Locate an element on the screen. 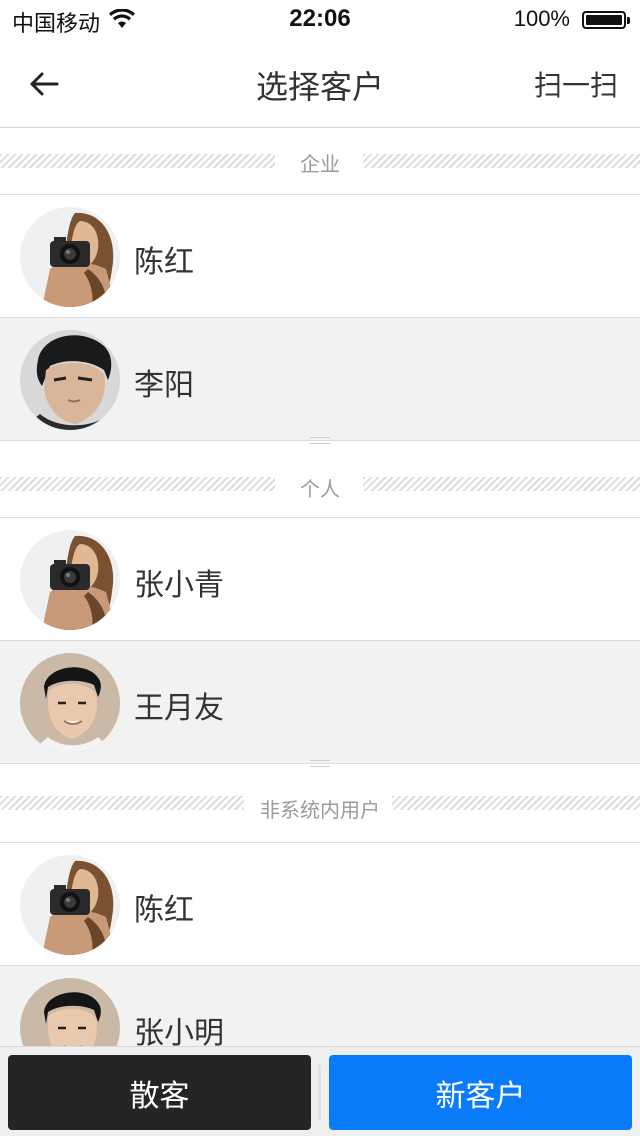 This screenshot has height=1136, width=640. section-header-personal: 个人 is located at coordinates (320, 477).